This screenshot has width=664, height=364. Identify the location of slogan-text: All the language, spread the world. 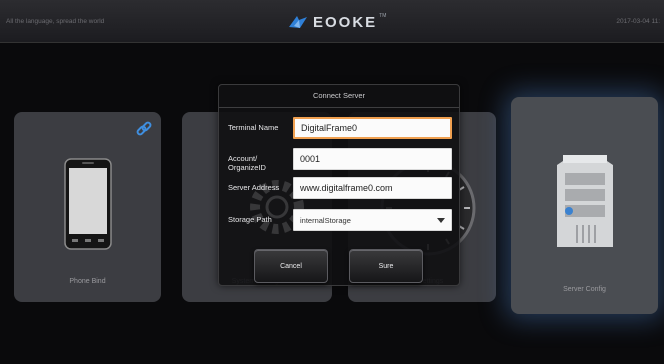
(55, 21).